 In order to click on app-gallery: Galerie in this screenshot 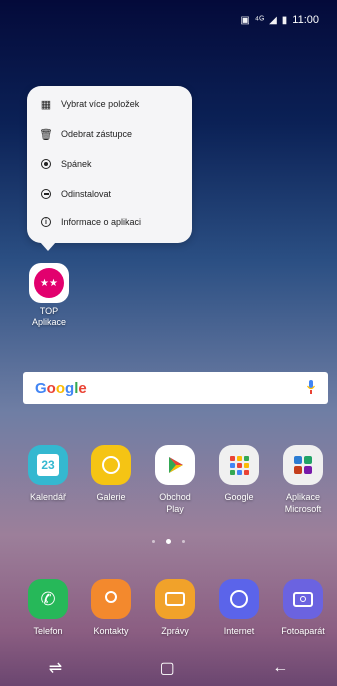, I will do `click(111, 474)`.